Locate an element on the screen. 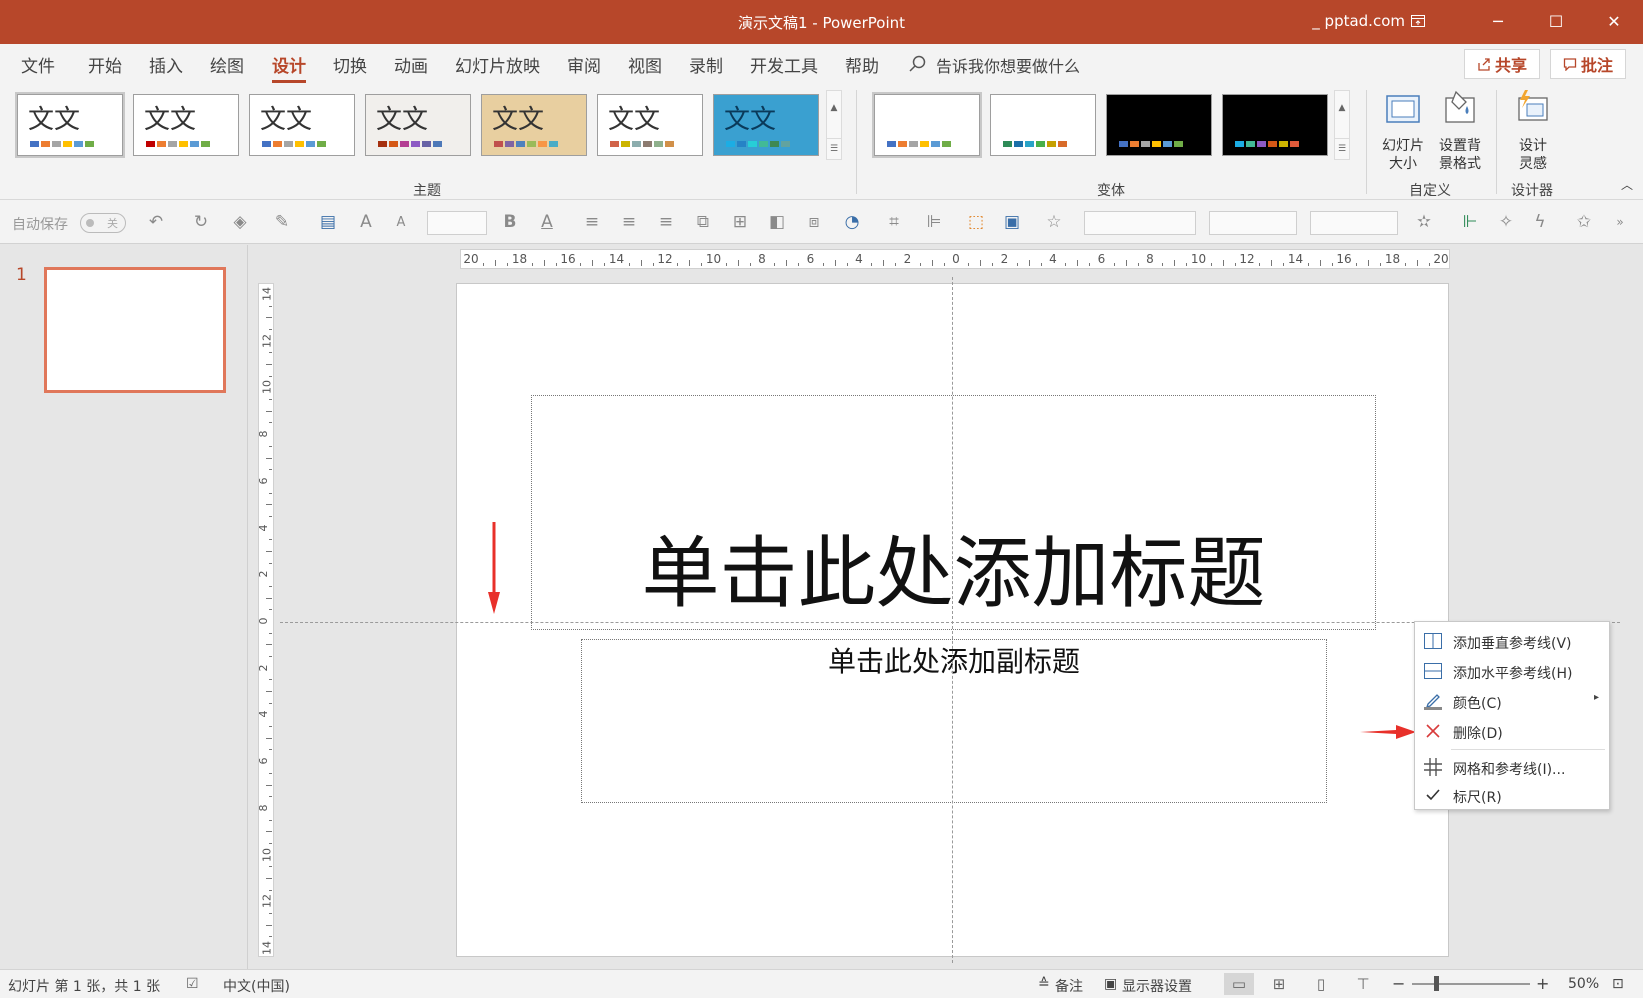 This screenshot has width=1643, height=998. minimize-button: ─ is located at coordinates (1498, 21).